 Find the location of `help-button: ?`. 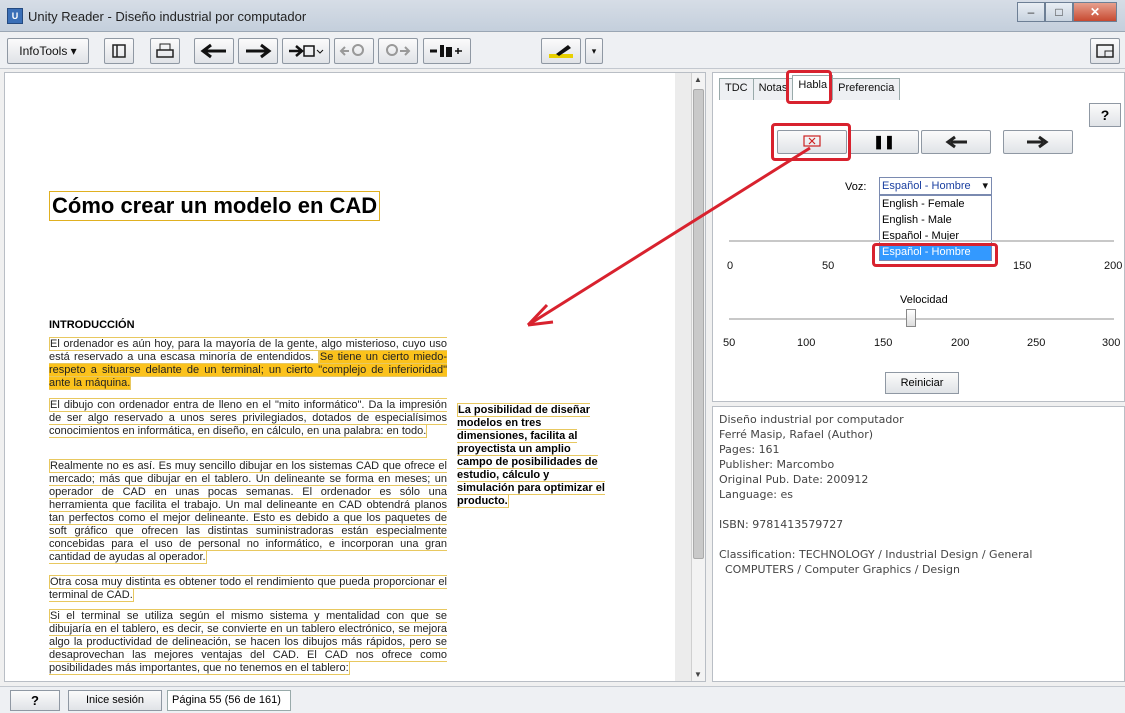

help-button: ? is located at coordinates (1105, 115).